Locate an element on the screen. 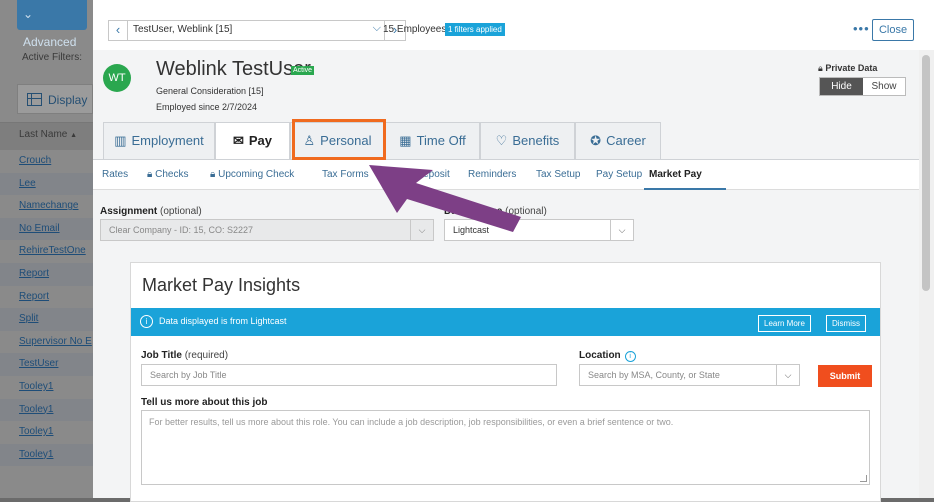 The height and width of the screenshot is (502, 934). employee-name-link: Lee is located at coordinates (46, 184).